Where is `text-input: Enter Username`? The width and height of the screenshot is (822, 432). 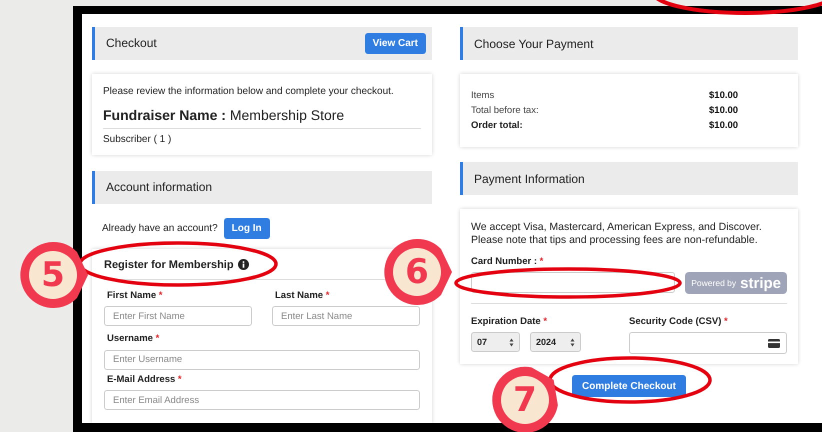
text-input: Enter Username is located at coordinates (262, 360).